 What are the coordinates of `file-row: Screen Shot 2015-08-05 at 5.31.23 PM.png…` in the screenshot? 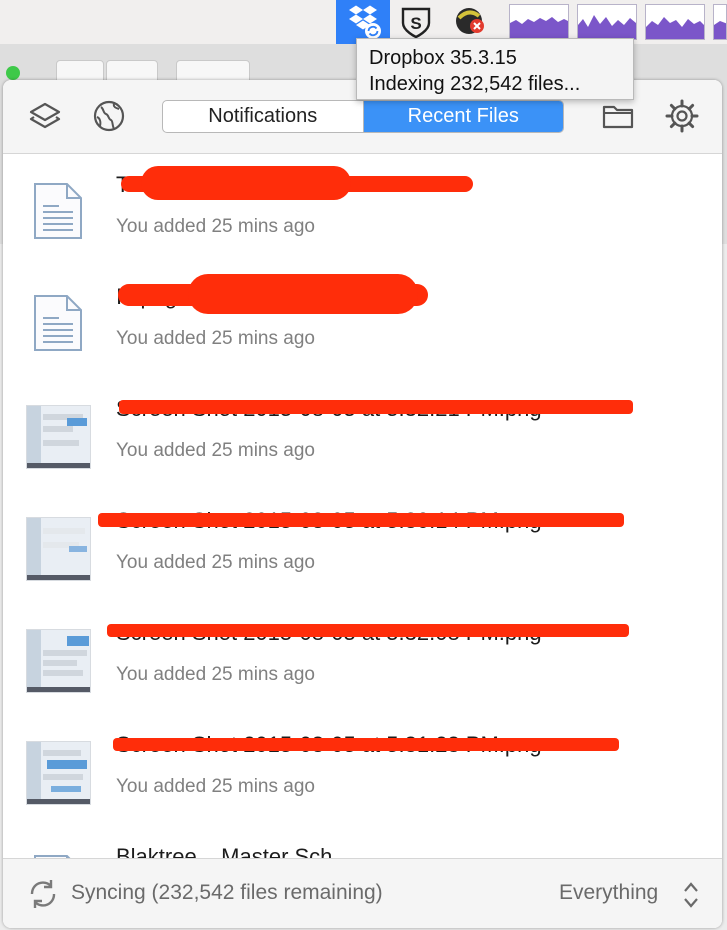 It's located at (362, 770).